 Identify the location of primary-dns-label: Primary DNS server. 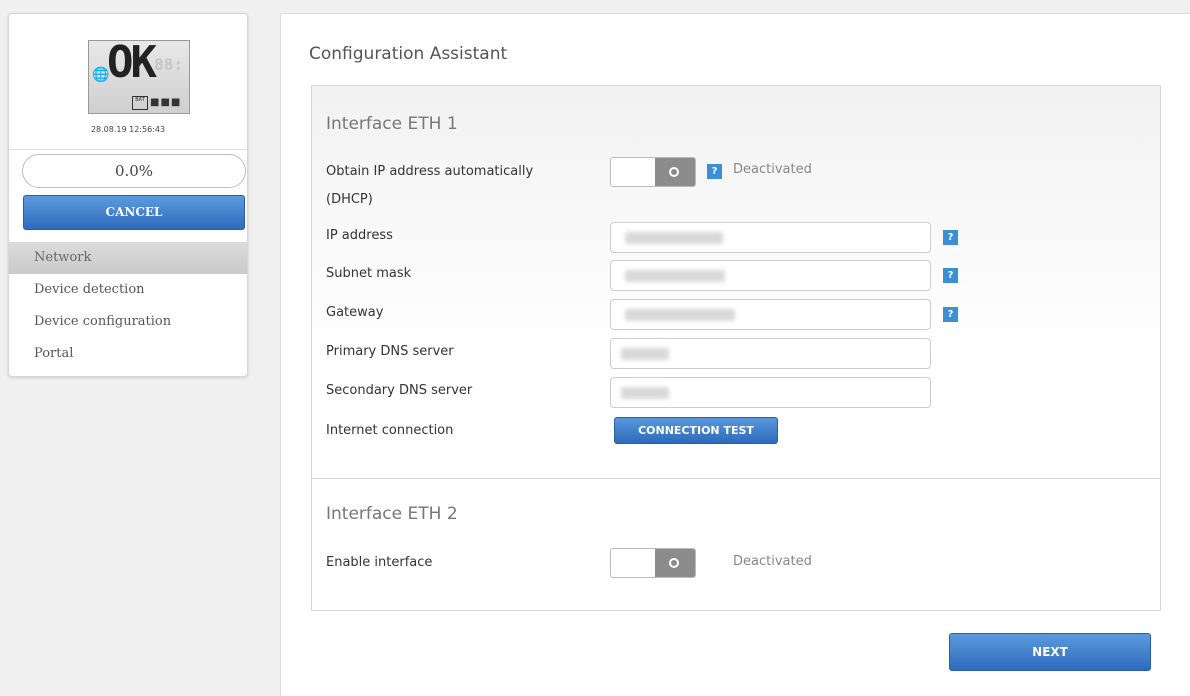
(390, 351).